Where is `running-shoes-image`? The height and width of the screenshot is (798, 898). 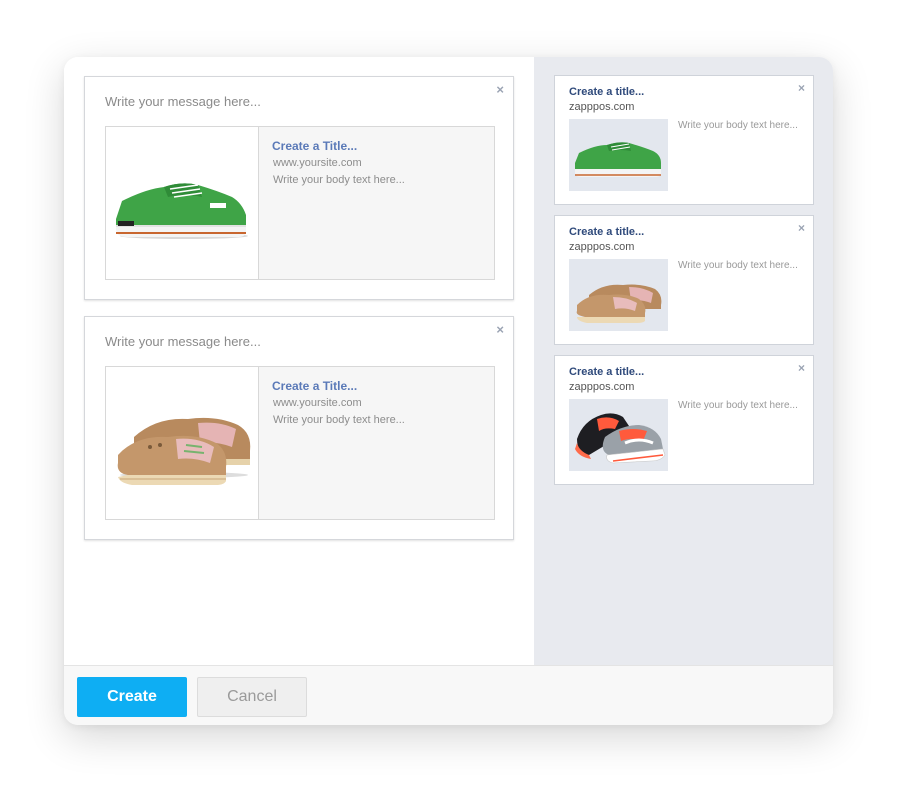 running-shoes-image is located at coordinates (618, 435).